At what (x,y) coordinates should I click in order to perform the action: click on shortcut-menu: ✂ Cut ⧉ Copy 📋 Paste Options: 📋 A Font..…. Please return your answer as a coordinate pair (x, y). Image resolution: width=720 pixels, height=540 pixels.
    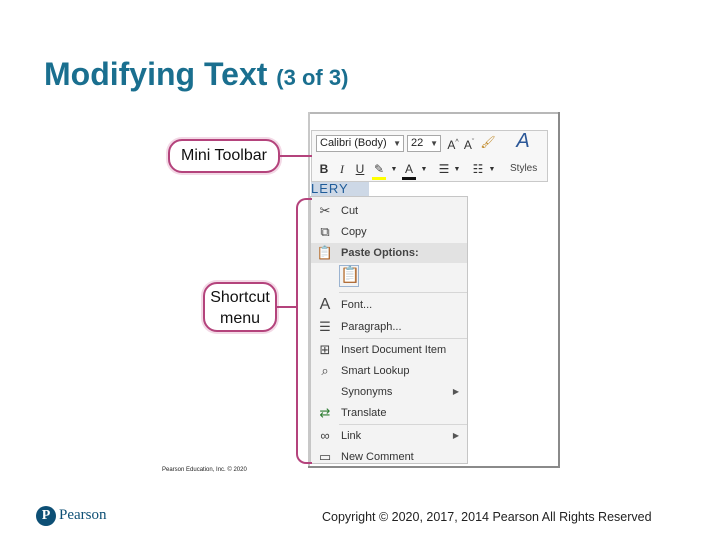
    Looking at the image, I should click on (389, 330).